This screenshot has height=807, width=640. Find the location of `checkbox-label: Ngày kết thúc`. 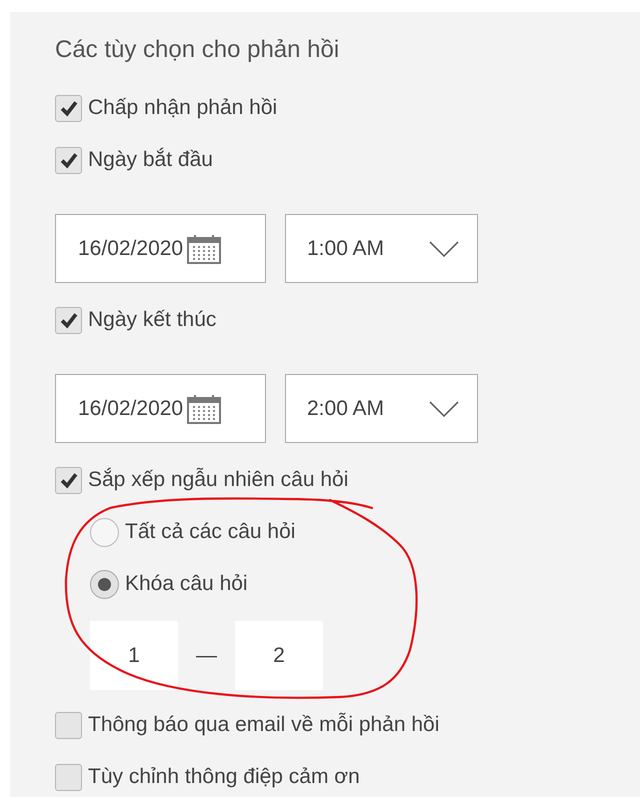

checkbox-label: Ngày kết thúc is located at coordinates (152, 320).